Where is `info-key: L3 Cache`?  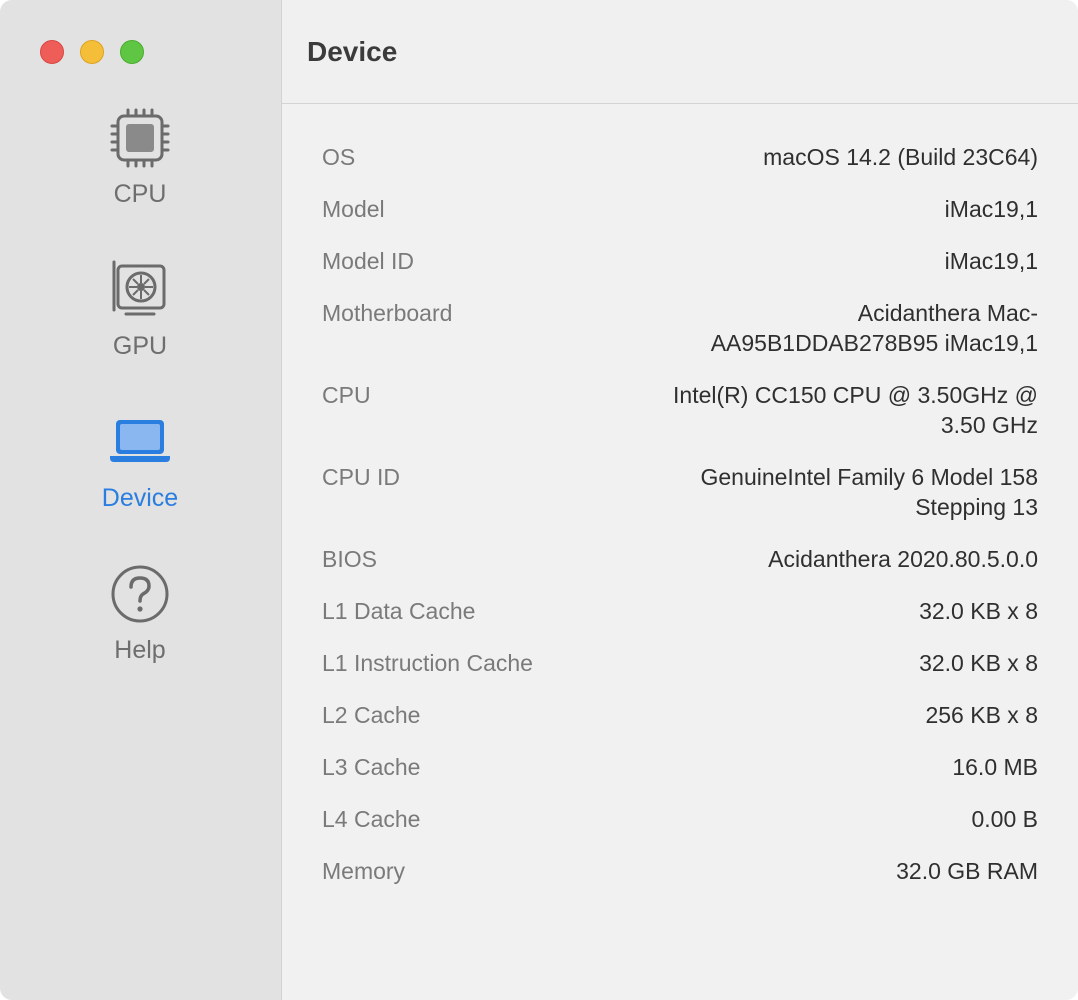
info-key: L3 Cache is located at coordinates (371, 767).